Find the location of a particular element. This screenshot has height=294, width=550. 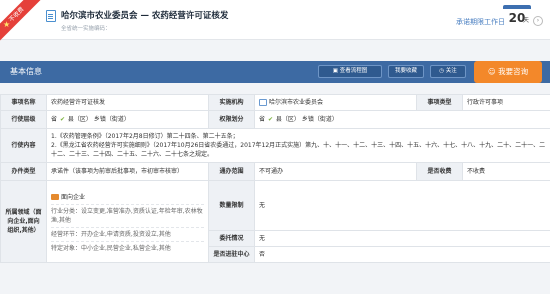

building-icon is located at coordinates (263, 102).